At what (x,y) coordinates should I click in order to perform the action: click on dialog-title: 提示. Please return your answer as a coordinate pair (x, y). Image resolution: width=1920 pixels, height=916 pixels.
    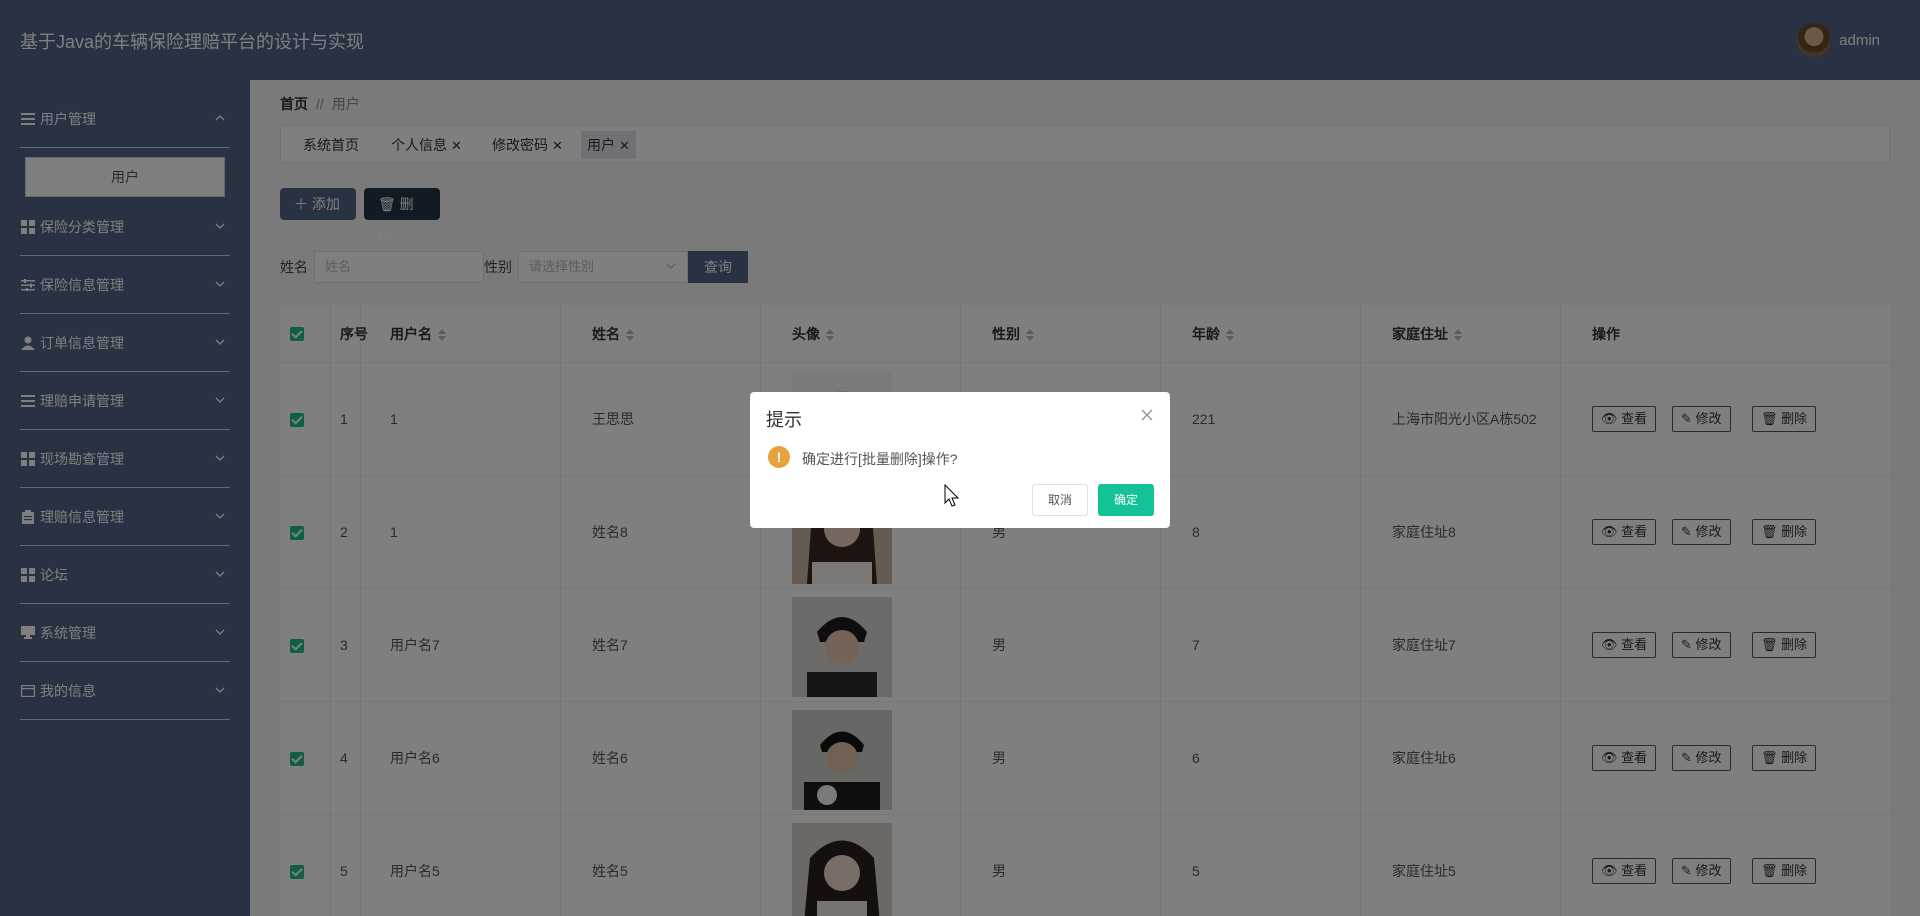
    Looking at the image, I should click on (784, 420).